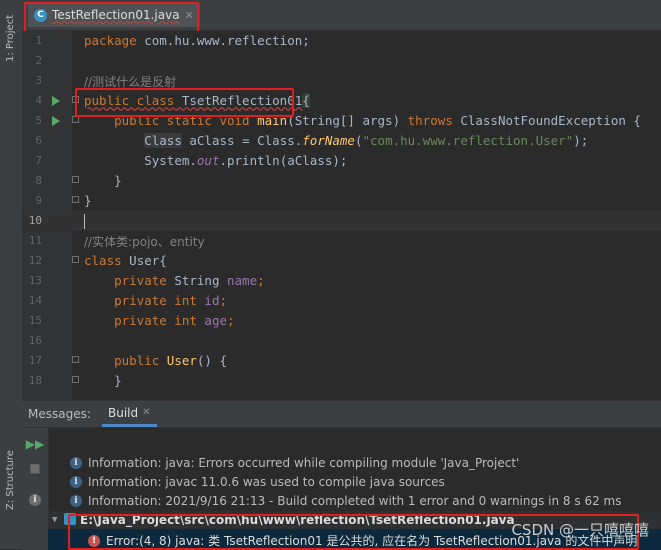 This screenshot has height=550, width=661. I want to click on code-text: aClass = Class., so click(242, 140).